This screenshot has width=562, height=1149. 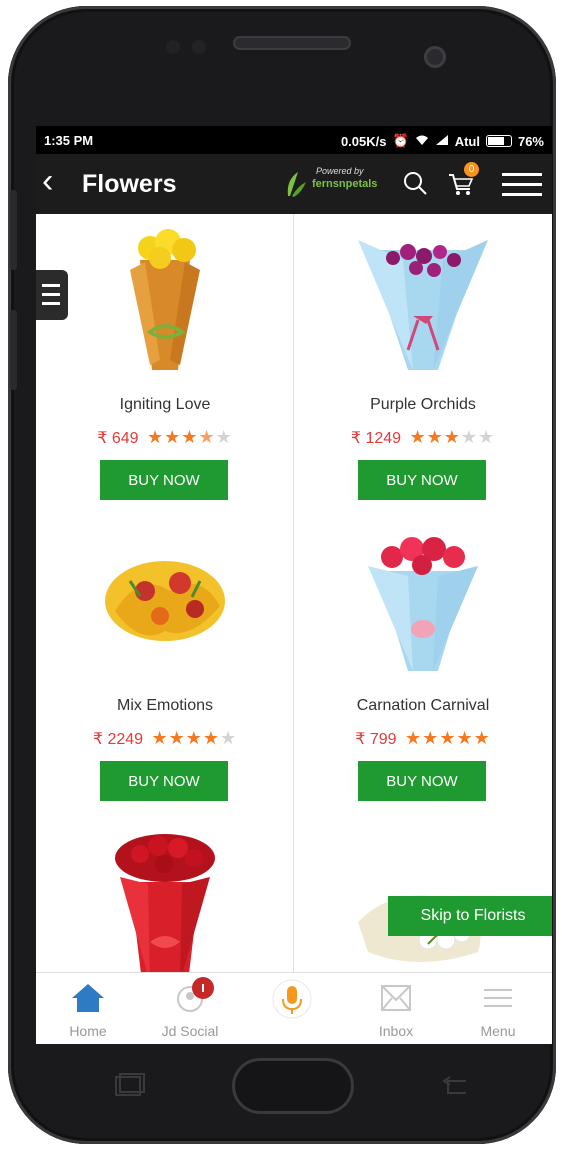 I want to click on proximity-sensor, so click(x=173, y=47).